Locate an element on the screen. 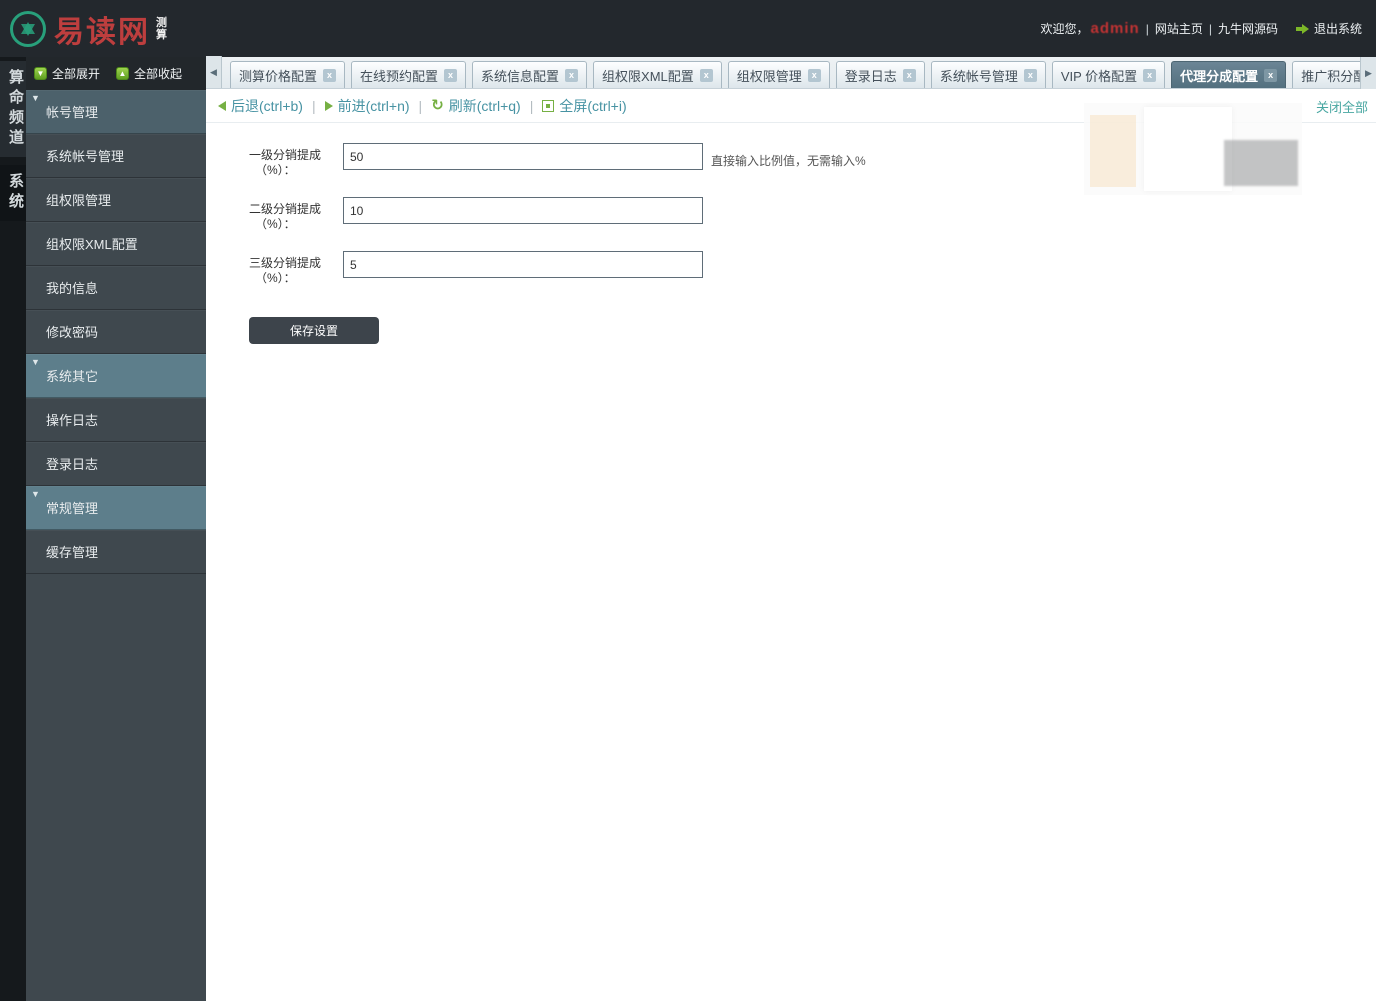 The width and height of the screenshot is (1376, 1001). tab-group-permission-xml-config: 组权限XML配置 x is located at coordinates (657, 74).